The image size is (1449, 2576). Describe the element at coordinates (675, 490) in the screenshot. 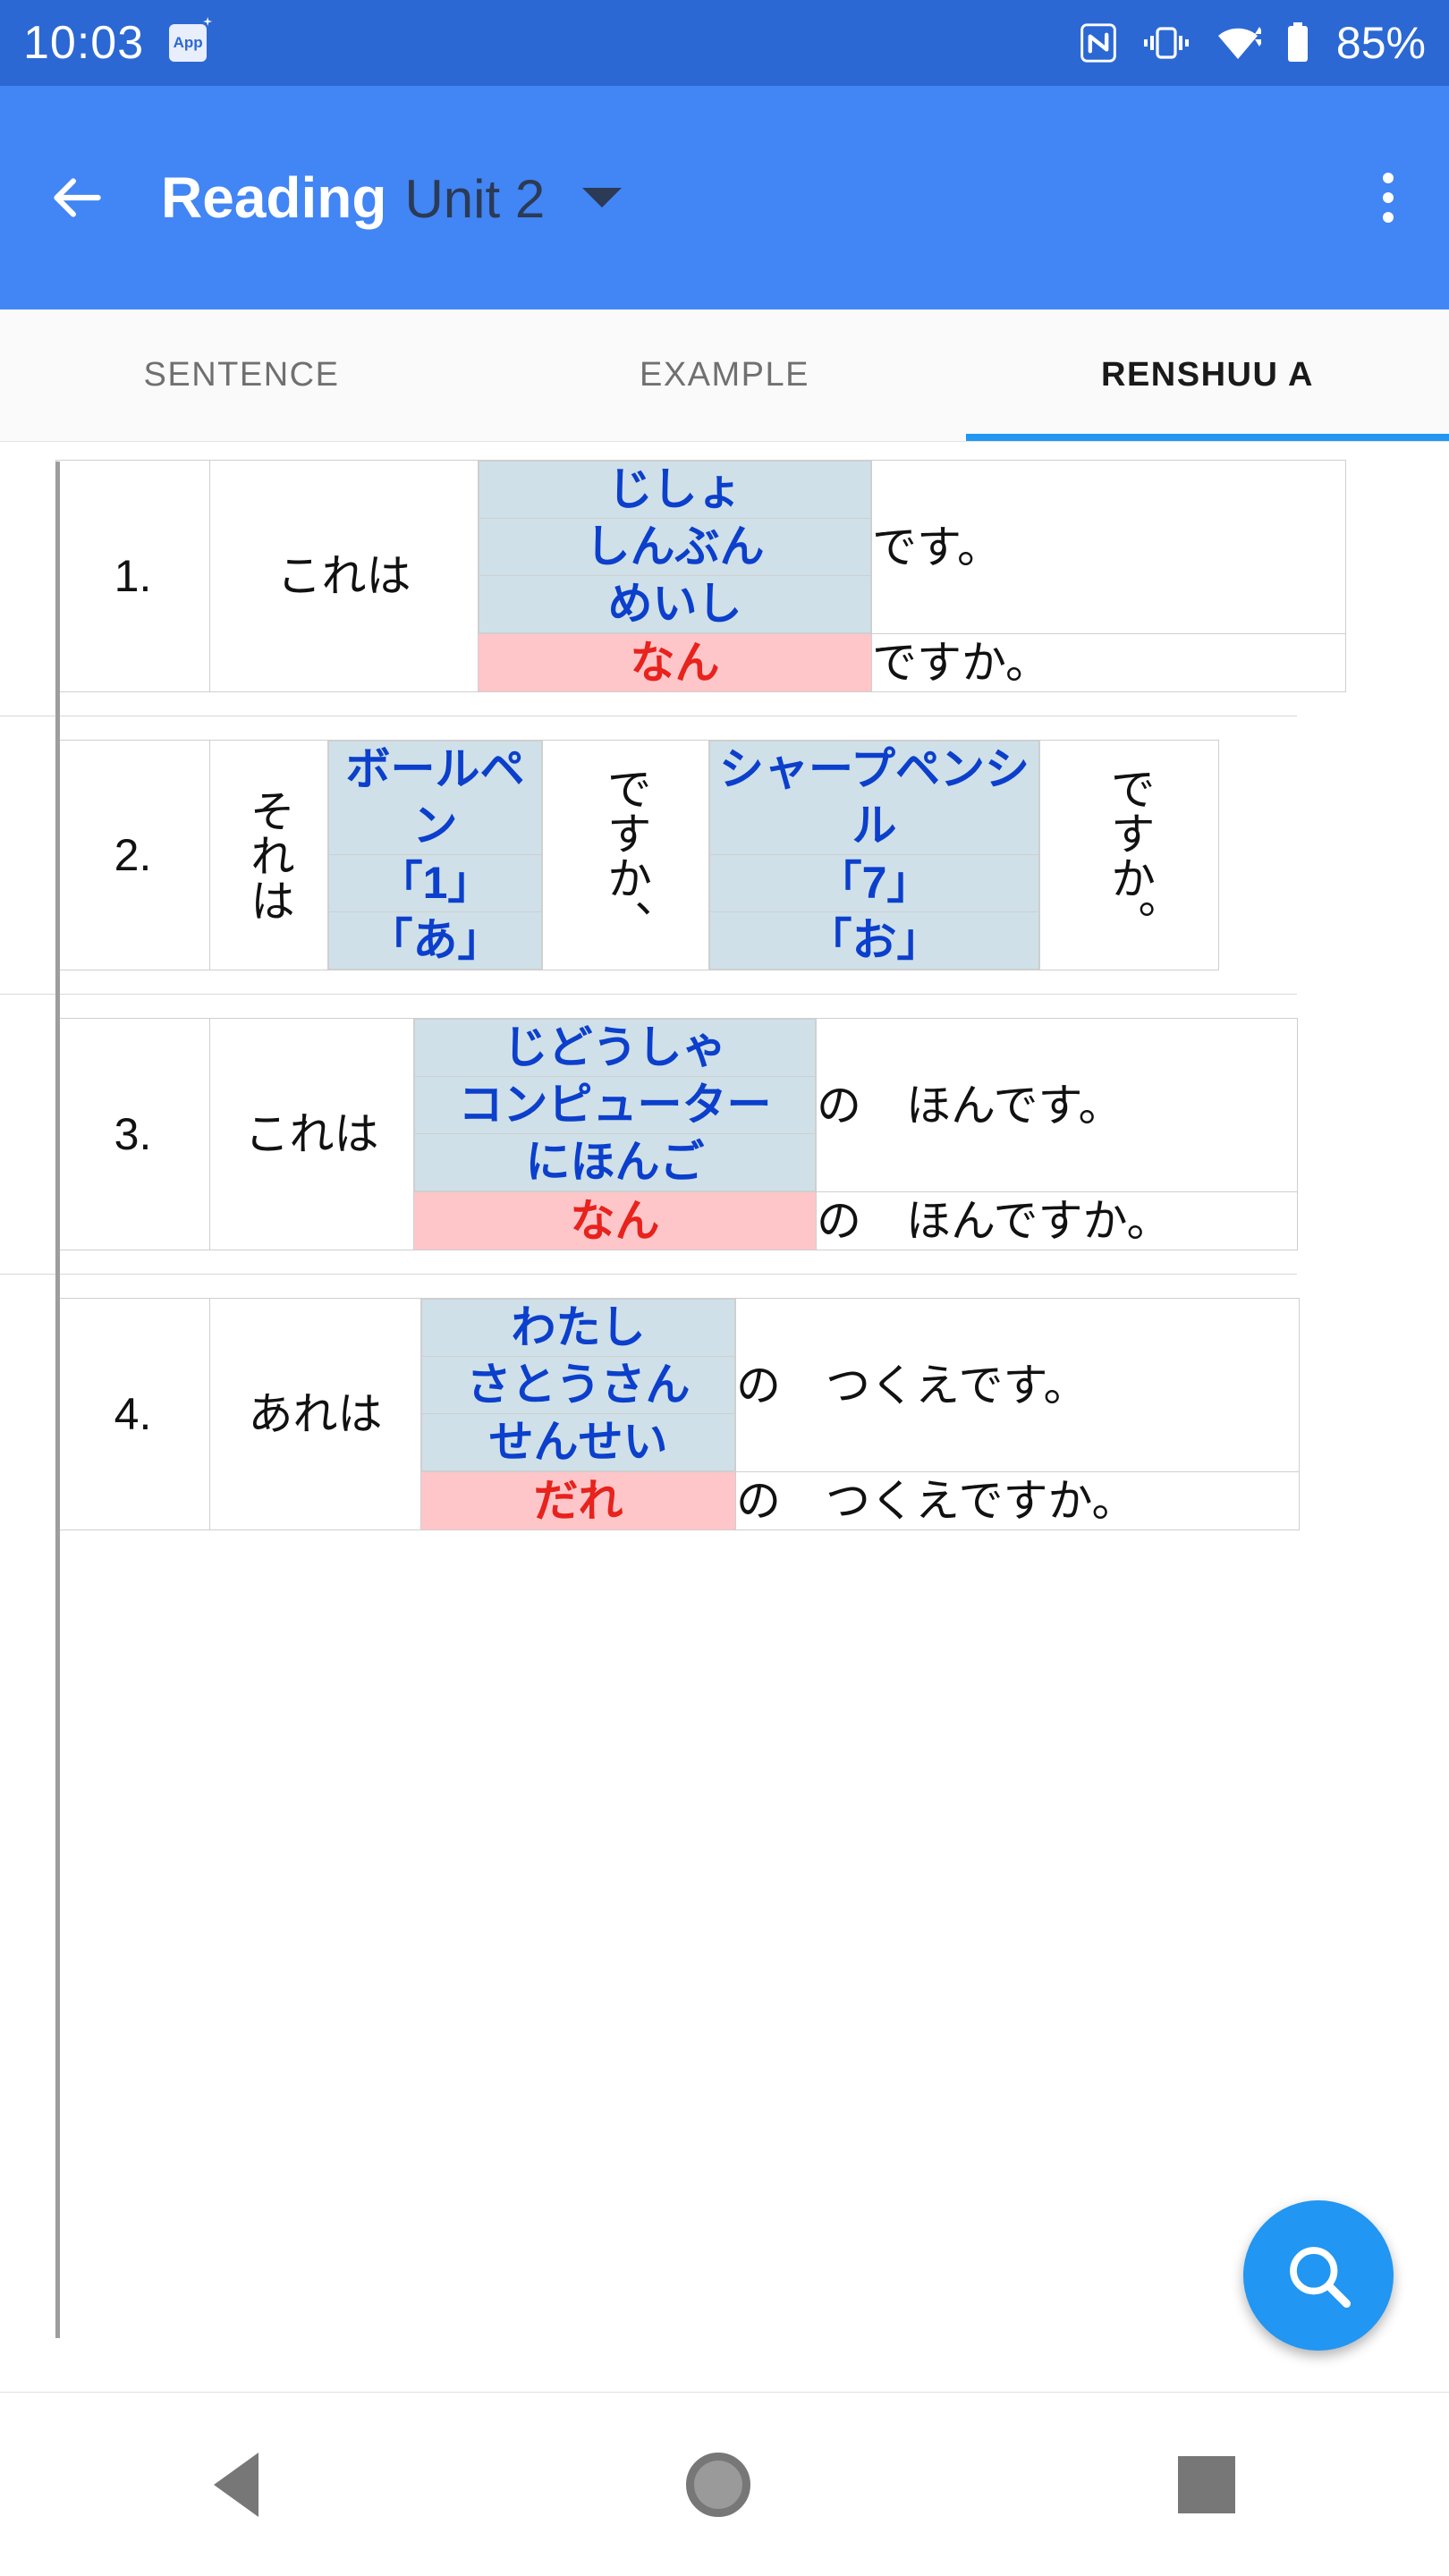

I see `option-blue: じしょ` at that location.